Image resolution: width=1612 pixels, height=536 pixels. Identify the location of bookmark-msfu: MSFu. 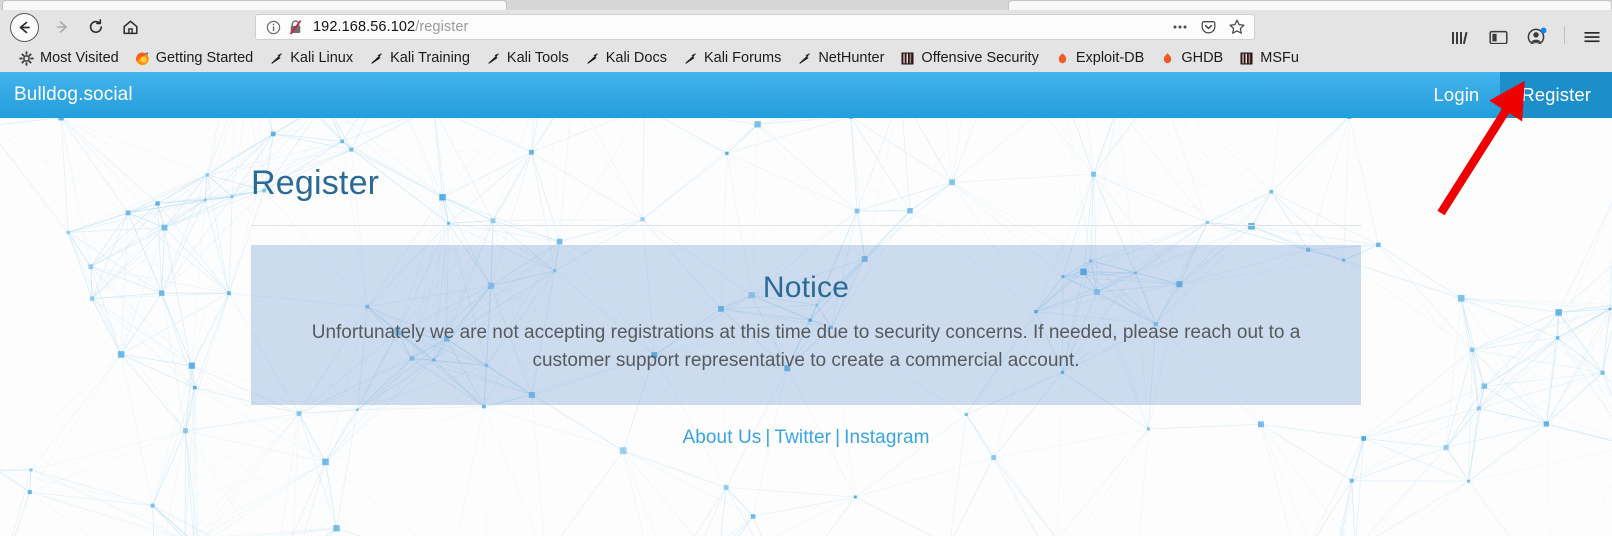
(1270, 58).